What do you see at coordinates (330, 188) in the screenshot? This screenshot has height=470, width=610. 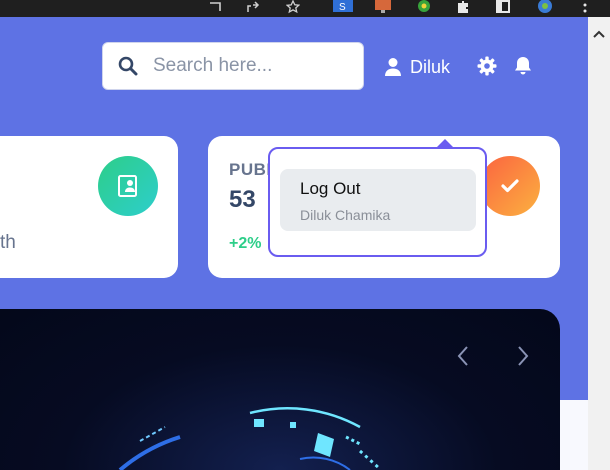 I see `logout-label: Log Out` at bounding box center [330, 188].